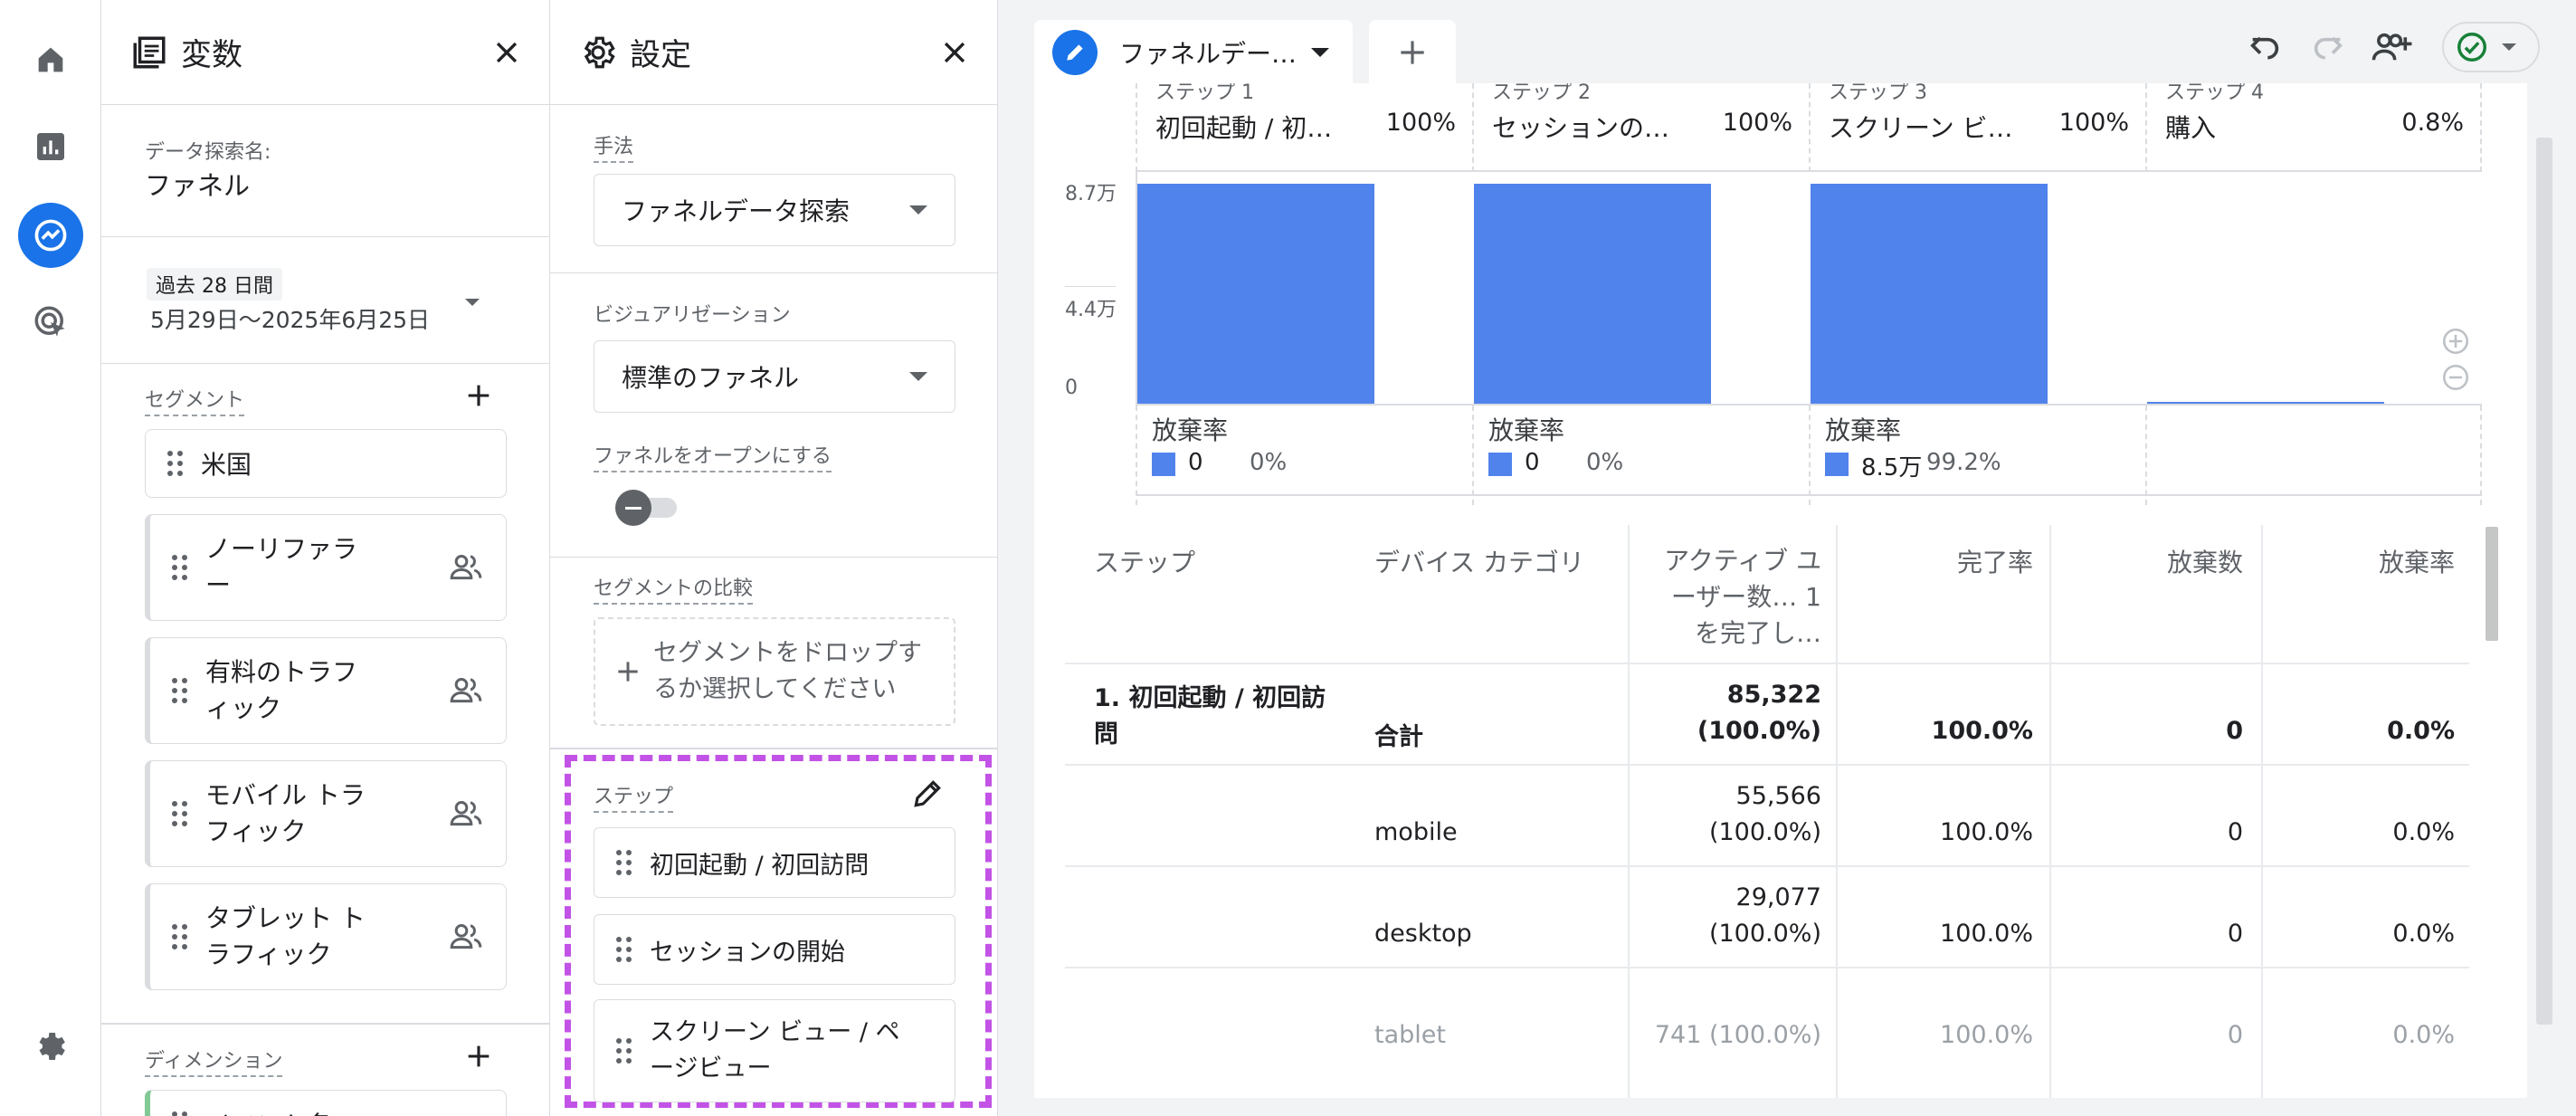  What do you see at coordinates (2262, 811) in the screenshot?
I see `column-divider` at bounding box center [2262, 811].